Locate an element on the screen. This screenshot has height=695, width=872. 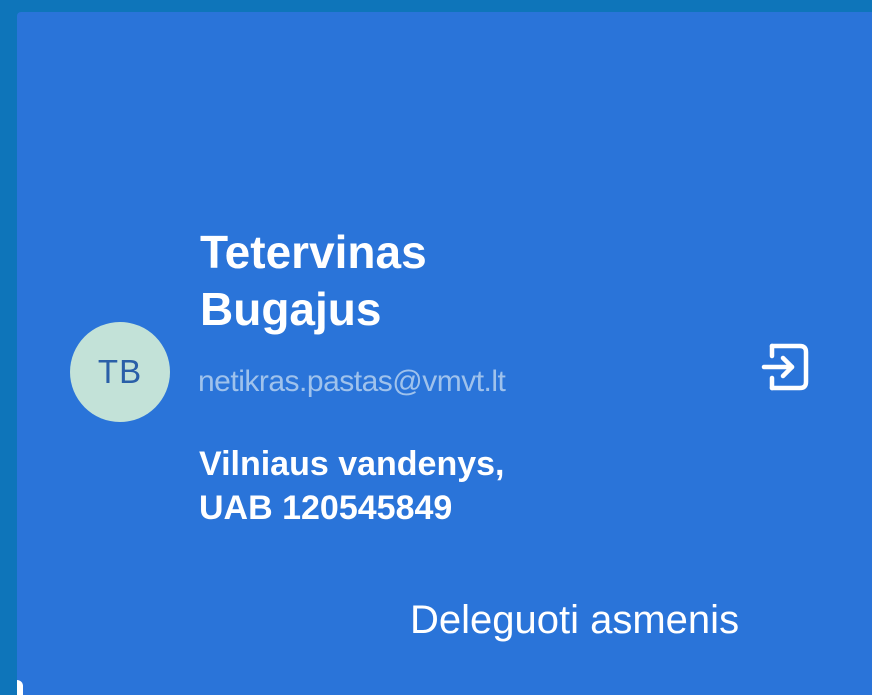
user-name: Tetervinas Bugajus is located at coordinates (380, 281).